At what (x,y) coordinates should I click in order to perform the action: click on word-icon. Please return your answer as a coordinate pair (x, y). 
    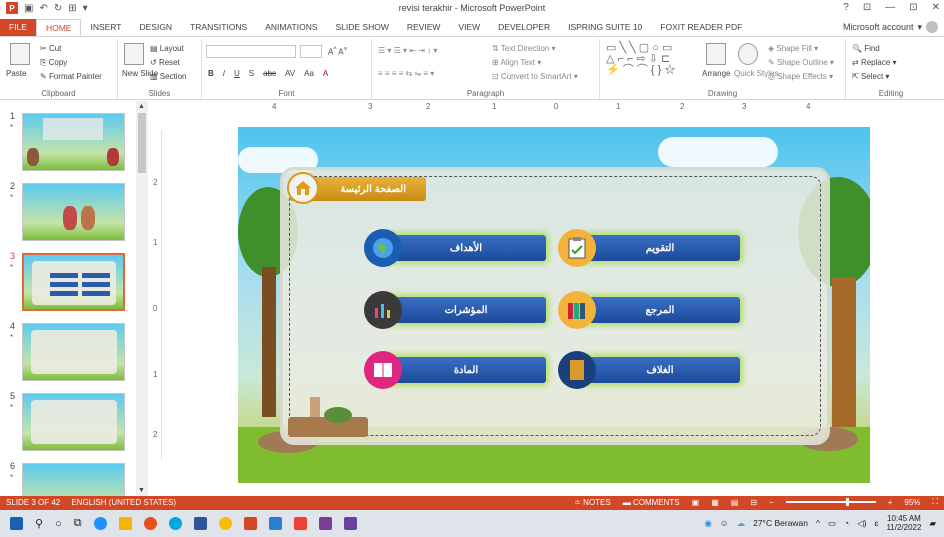
    Looking at the image, I should click on (200, 523).